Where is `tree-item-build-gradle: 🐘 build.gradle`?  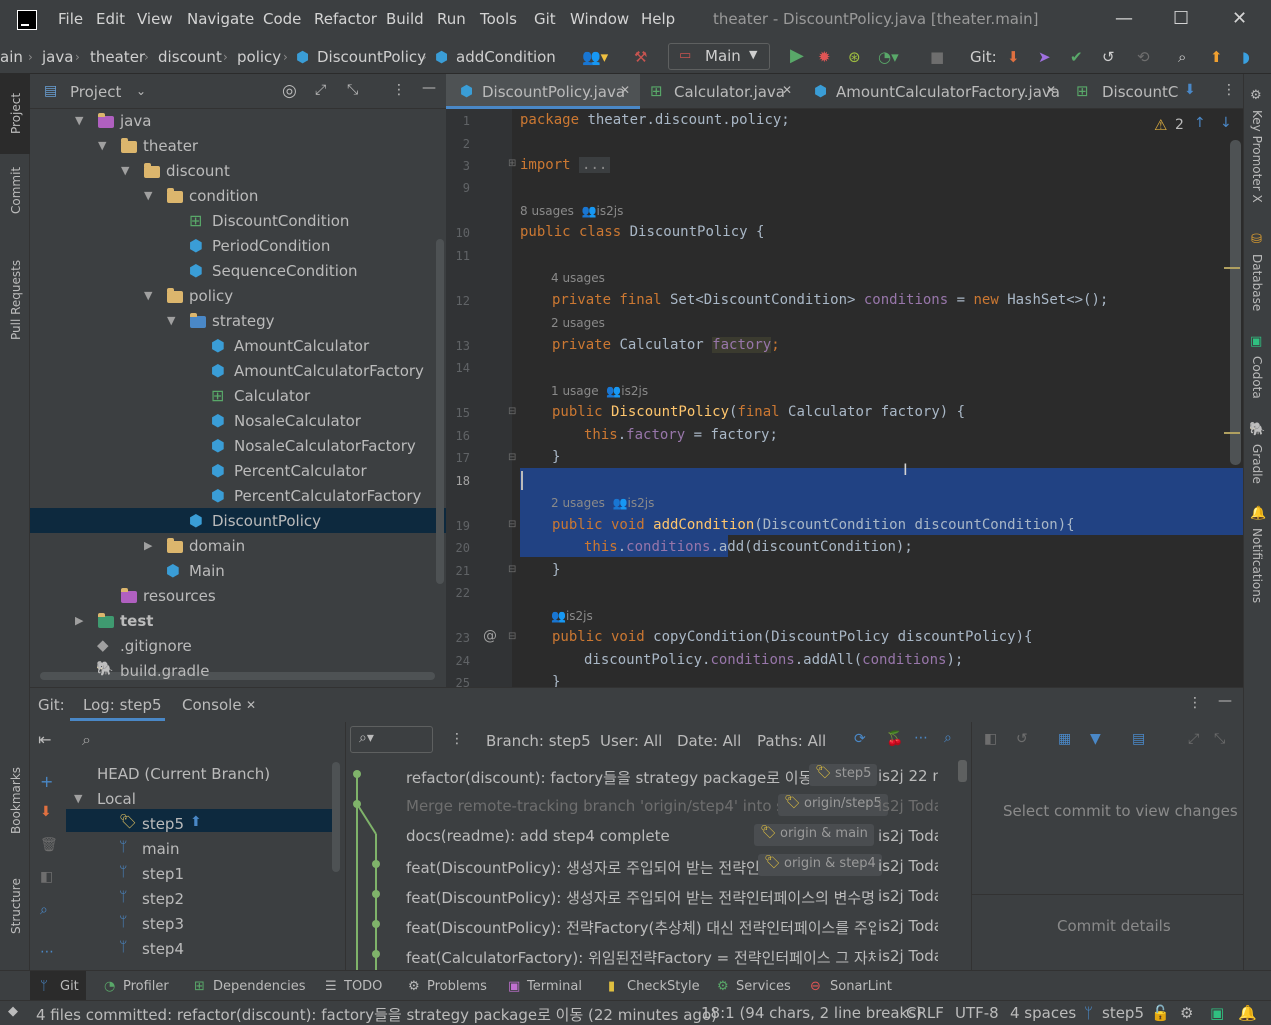 tree-item-build-gradle: 🐘 build.gradle is located at coordinates (230, 671).